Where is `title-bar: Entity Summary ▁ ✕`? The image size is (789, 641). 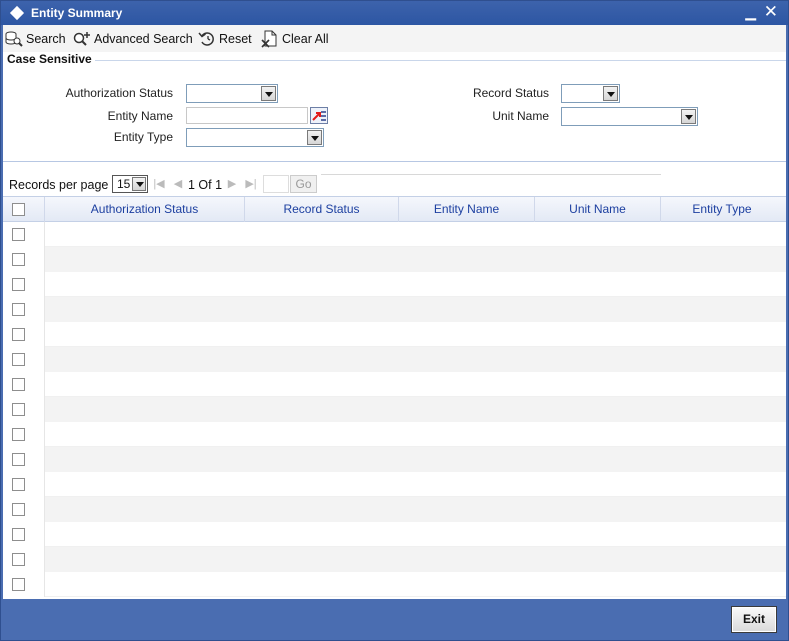 title-bar: Entity Summary ▁ ✕ is located at coordinates (394, 13).